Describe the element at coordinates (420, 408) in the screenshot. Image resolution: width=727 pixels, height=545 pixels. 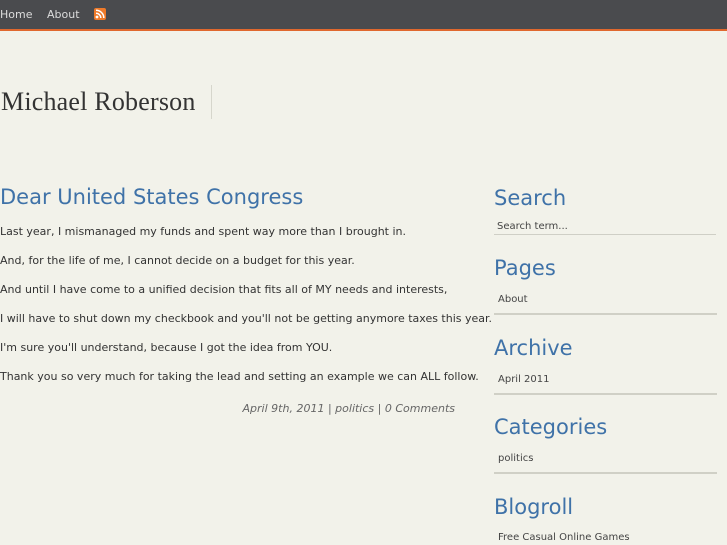
I see `post-comments-link: 0 Comments` at that location.